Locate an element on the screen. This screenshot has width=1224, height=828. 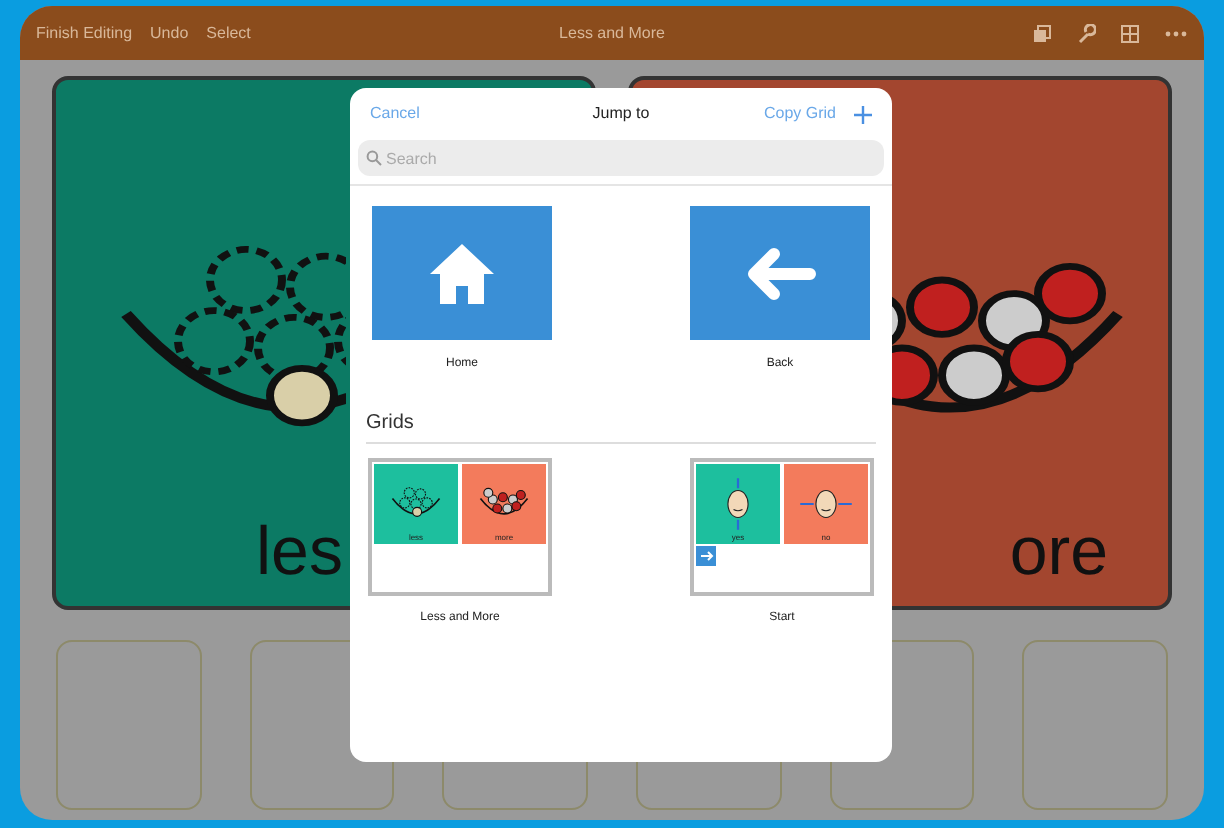
search-field: Search is located at coordinates (621, 158).